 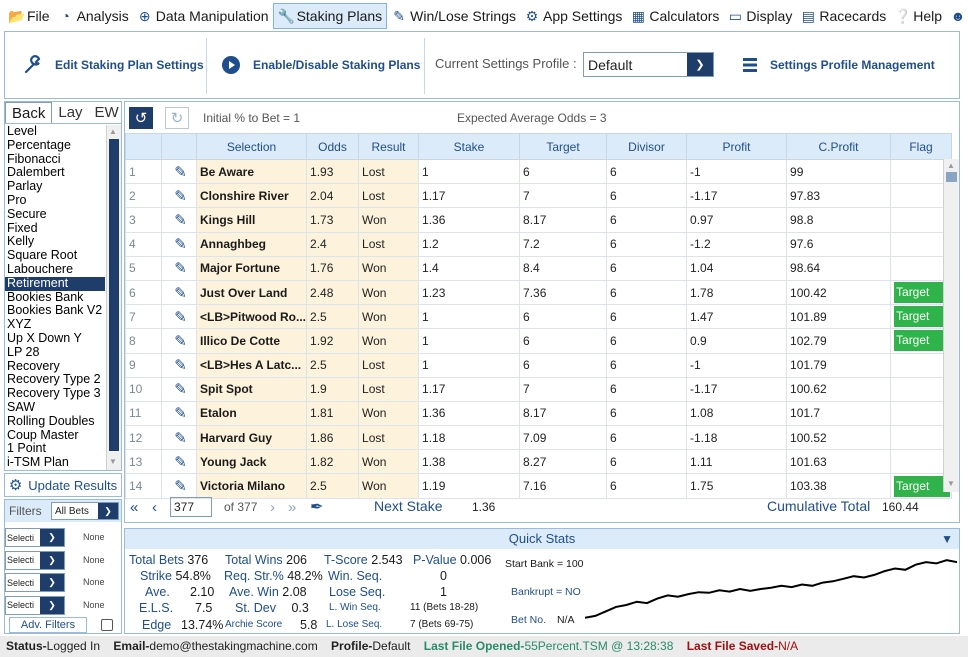 What do you see at coordinates (918, 16) in the screenshot?
I see `menu-help: ❔ Help` at bounding box center [918, 16].